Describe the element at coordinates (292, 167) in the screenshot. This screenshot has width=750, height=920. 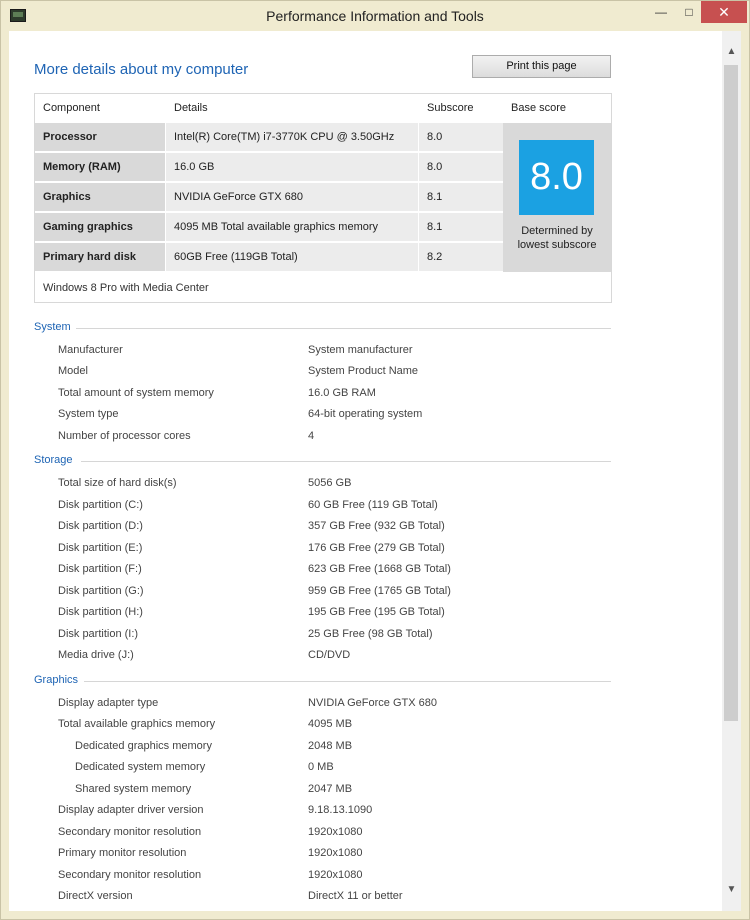
I see `component-details: 16.0 GB` at that location.